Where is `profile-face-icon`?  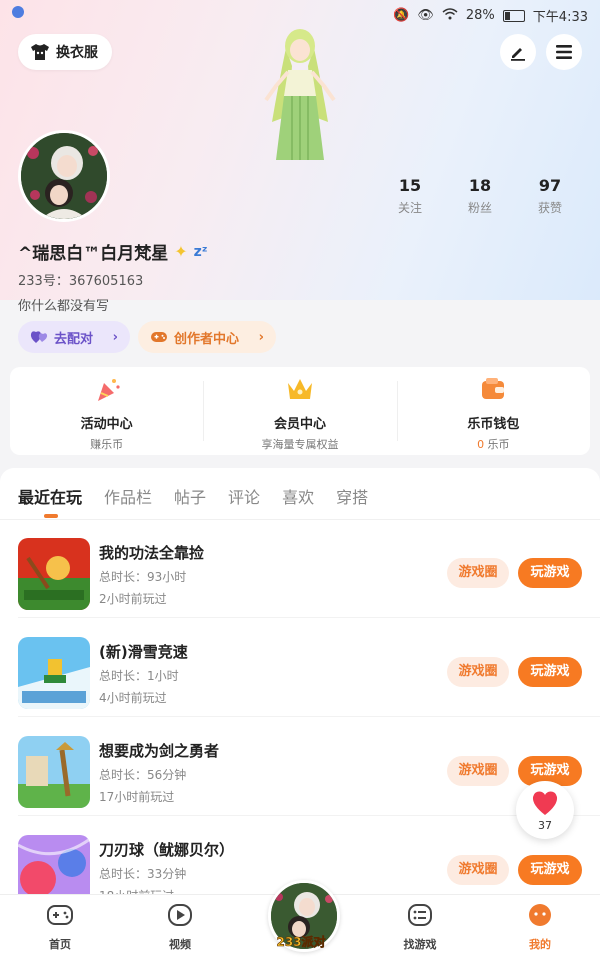 profile-face-icon is located at coordinates (540, 915).